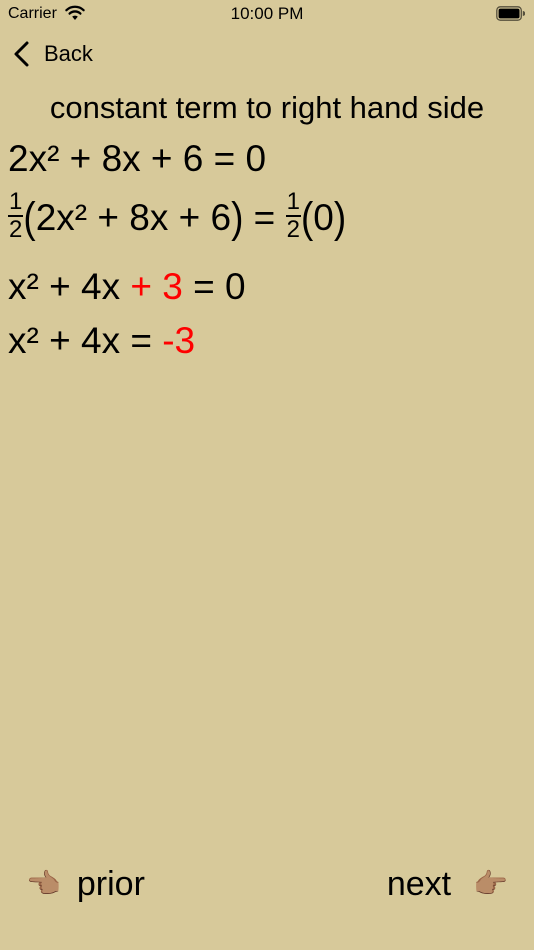  I want to click on rhs-inner-expression: 0, so click(323, 217).